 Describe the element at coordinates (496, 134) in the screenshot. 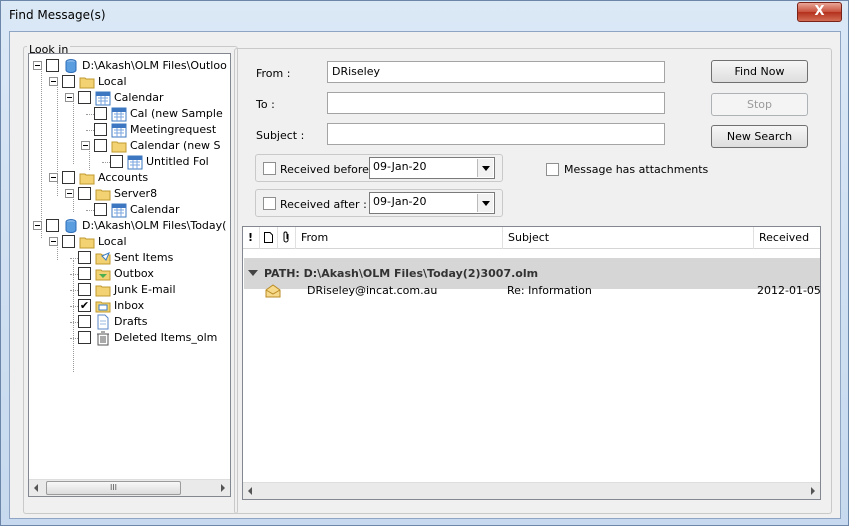

I see `subject-input` at that location.